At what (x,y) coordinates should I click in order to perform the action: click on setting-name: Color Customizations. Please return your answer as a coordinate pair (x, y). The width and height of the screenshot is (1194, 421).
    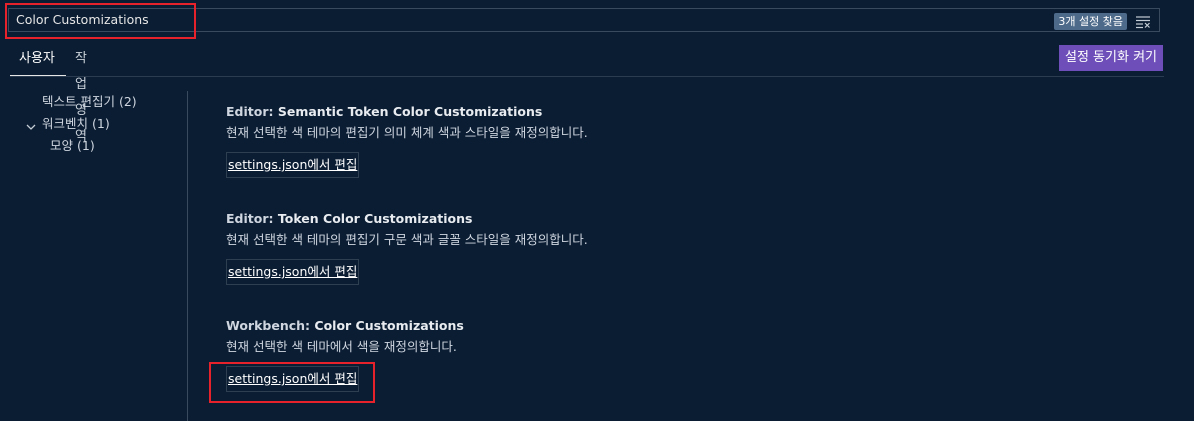
    Looking at the image, I should click on (389, 325).